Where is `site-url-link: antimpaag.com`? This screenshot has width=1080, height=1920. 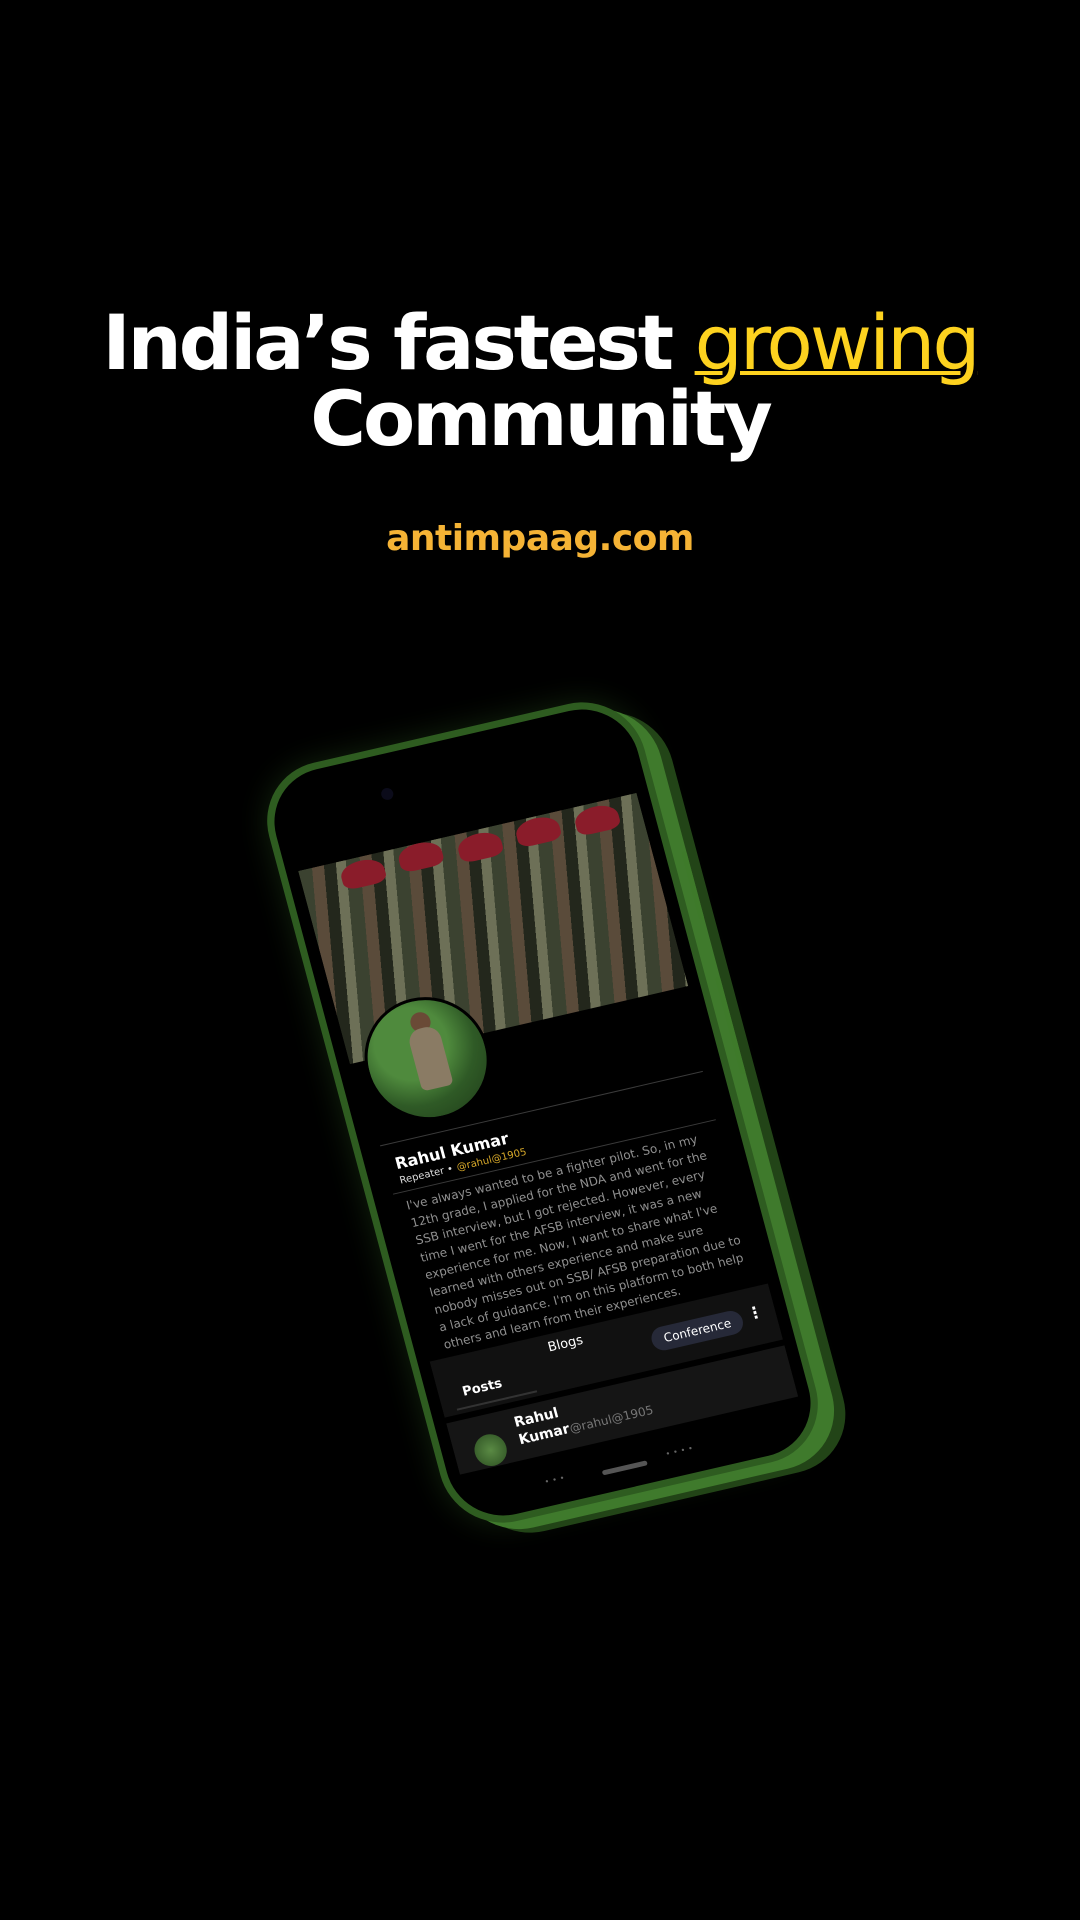
site-url-link: antimpaag.com is located at coordinates (540, 538).